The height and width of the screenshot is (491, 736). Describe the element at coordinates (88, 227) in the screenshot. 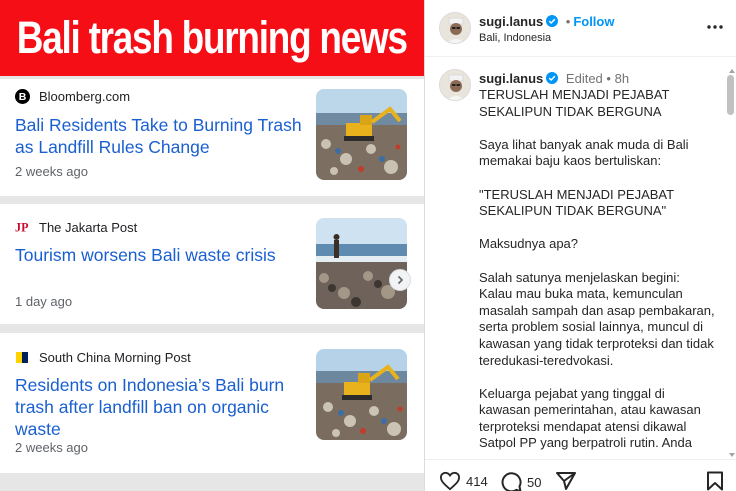

I see `news-source-name: The Jakarta Post` at that location.